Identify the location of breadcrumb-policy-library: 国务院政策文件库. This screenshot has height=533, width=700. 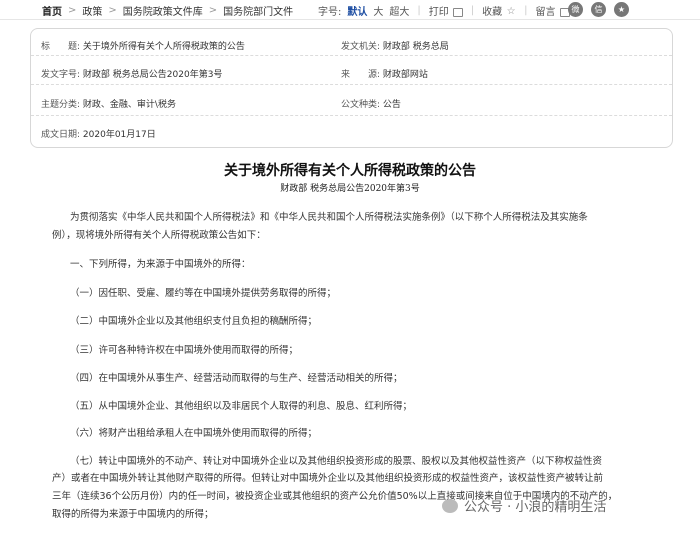
(163, 10).